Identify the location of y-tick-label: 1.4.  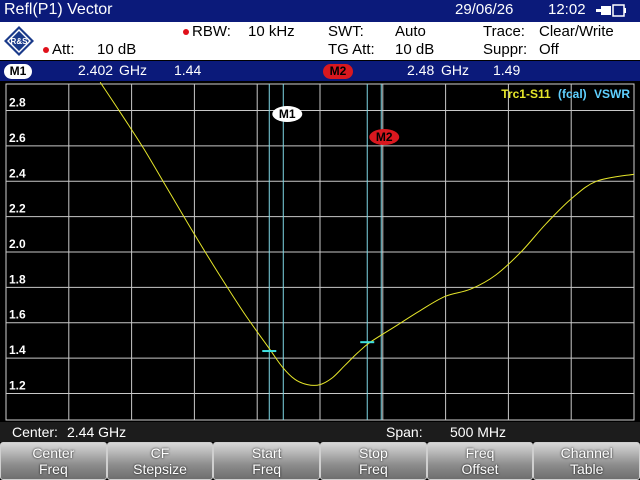
(17, 350).